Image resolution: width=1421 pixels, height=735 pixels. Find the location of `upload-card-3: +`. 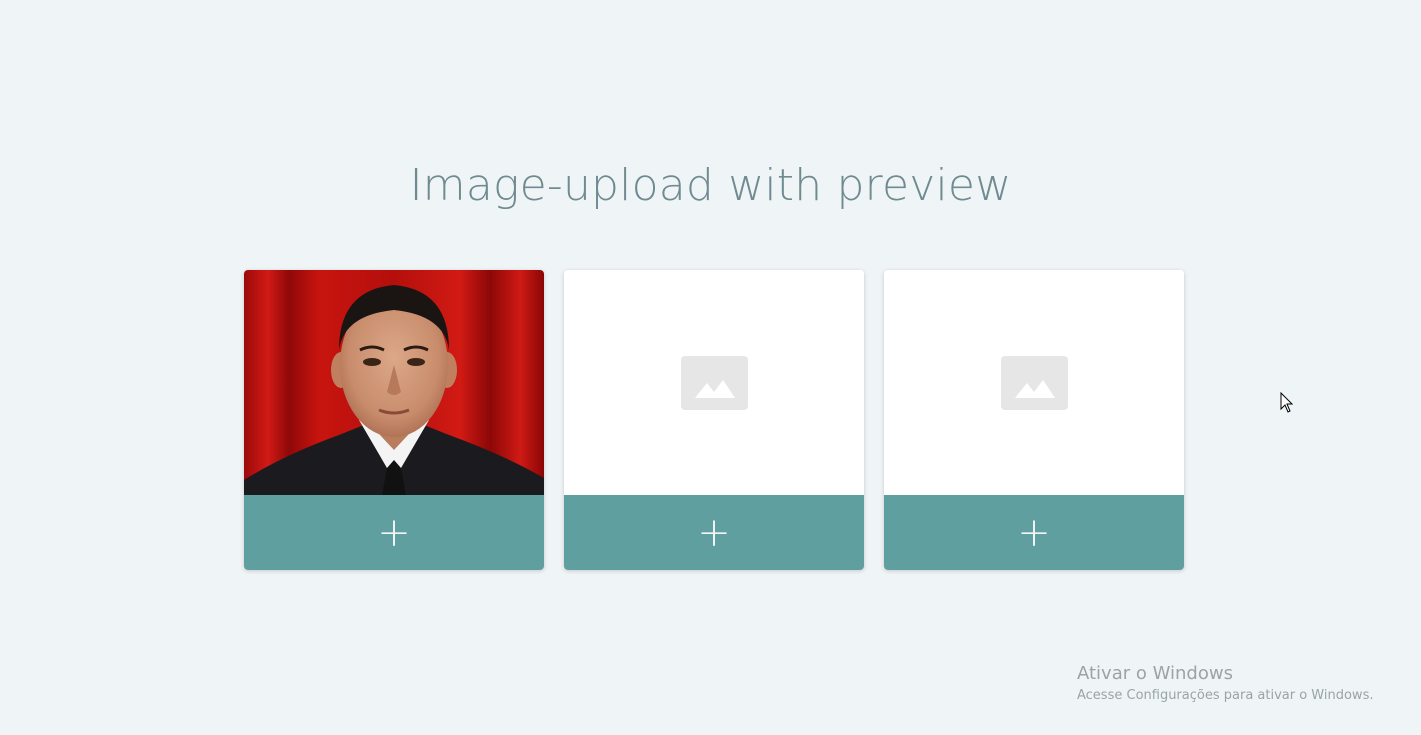

upload-card-3: + is located at coordinates (1034, 420).